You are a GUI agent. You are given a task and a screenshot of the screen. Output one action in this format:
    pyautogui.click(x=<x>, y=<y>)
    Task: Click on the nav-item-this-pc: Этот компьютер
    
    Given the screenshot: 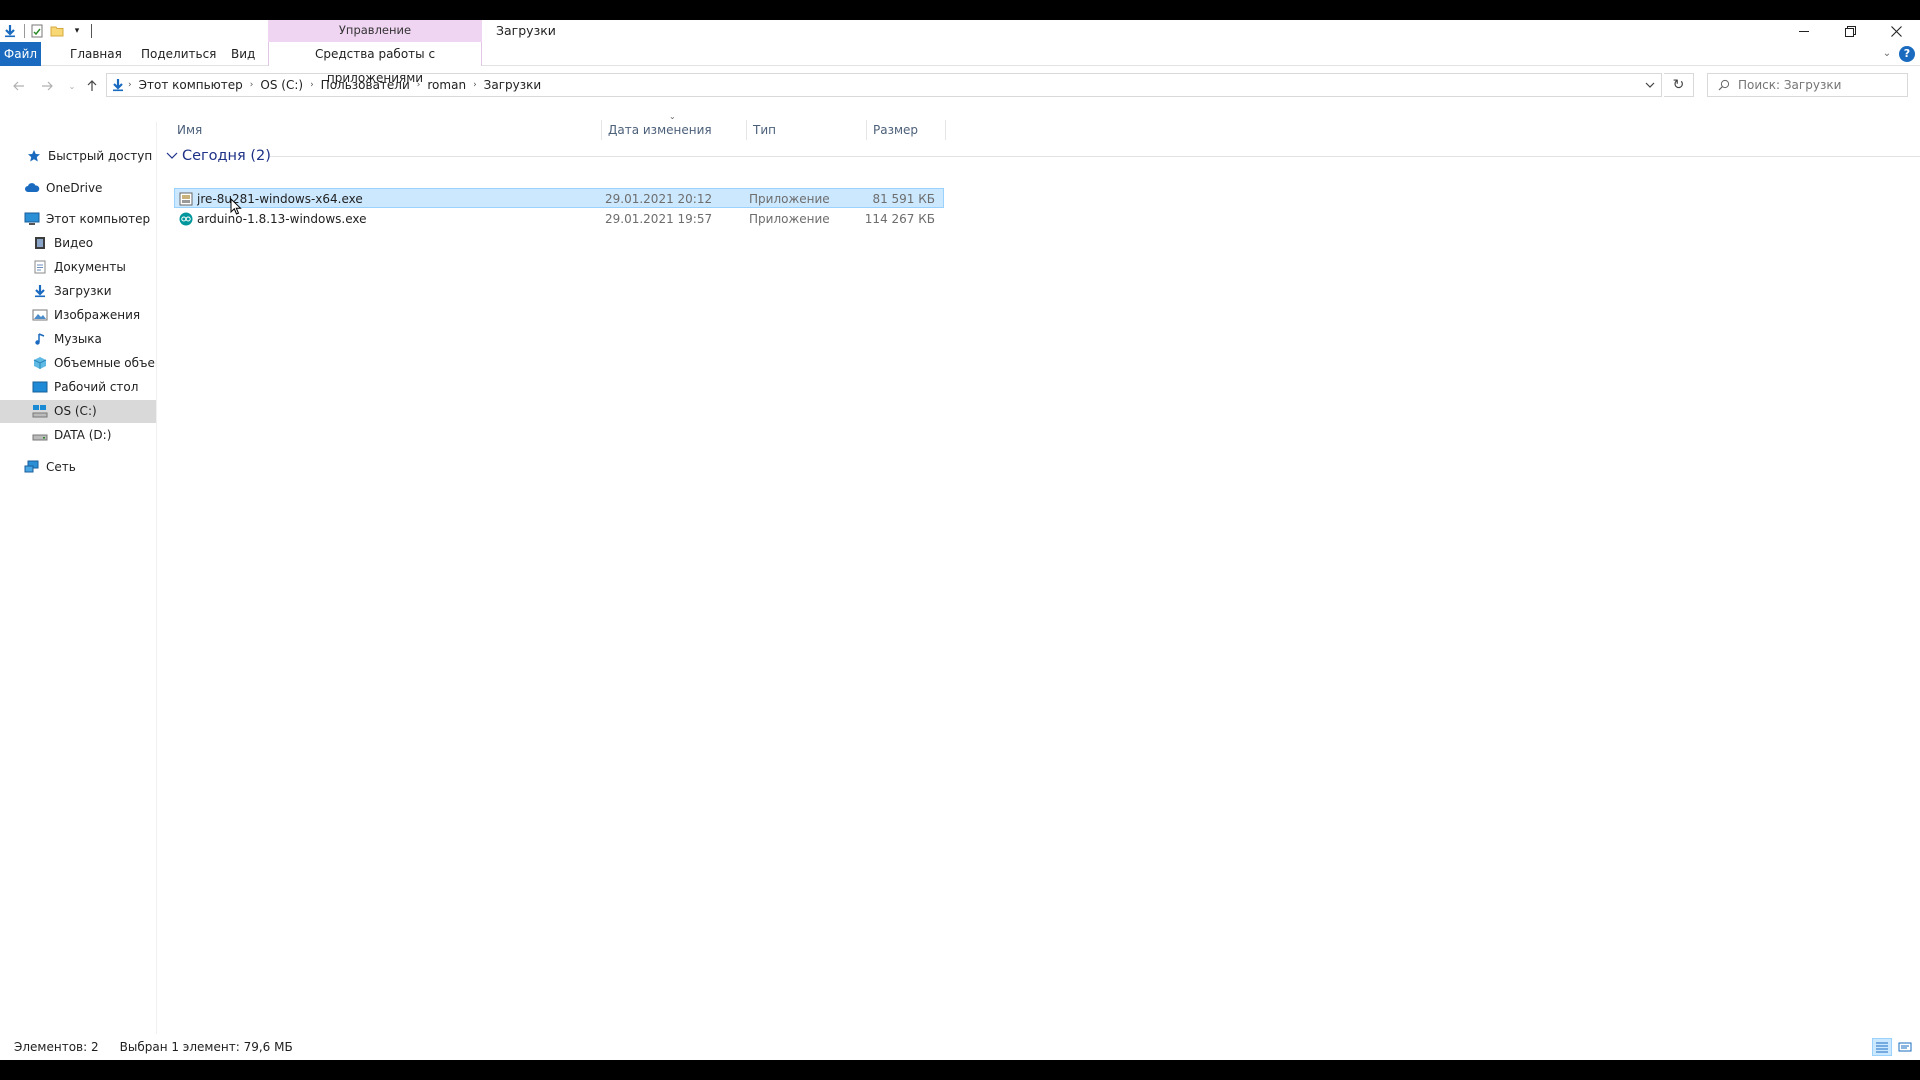 What is the action you would take?
    pyautogui.click(x=87, y=219)
    